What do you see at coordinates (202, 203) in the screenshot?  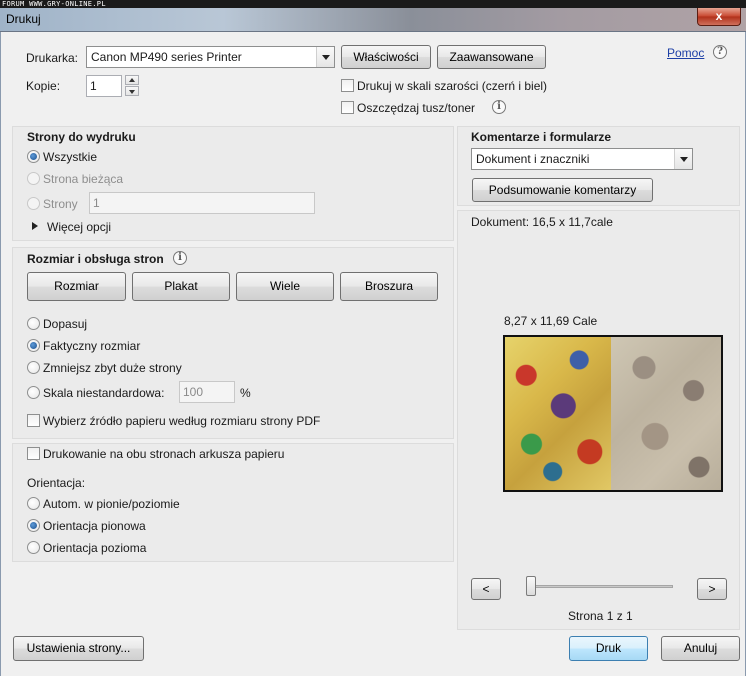 I see `pages-range-input: 1` at bounding box center [202, 203].